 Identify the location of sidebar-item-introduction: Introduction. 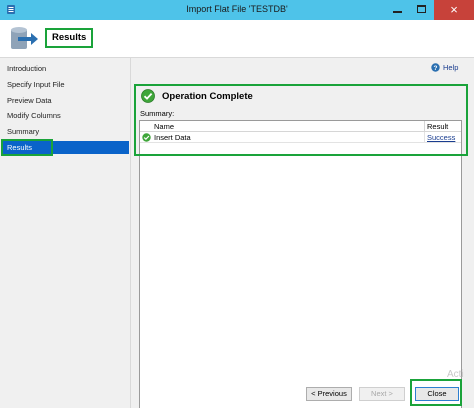
(66, 68).